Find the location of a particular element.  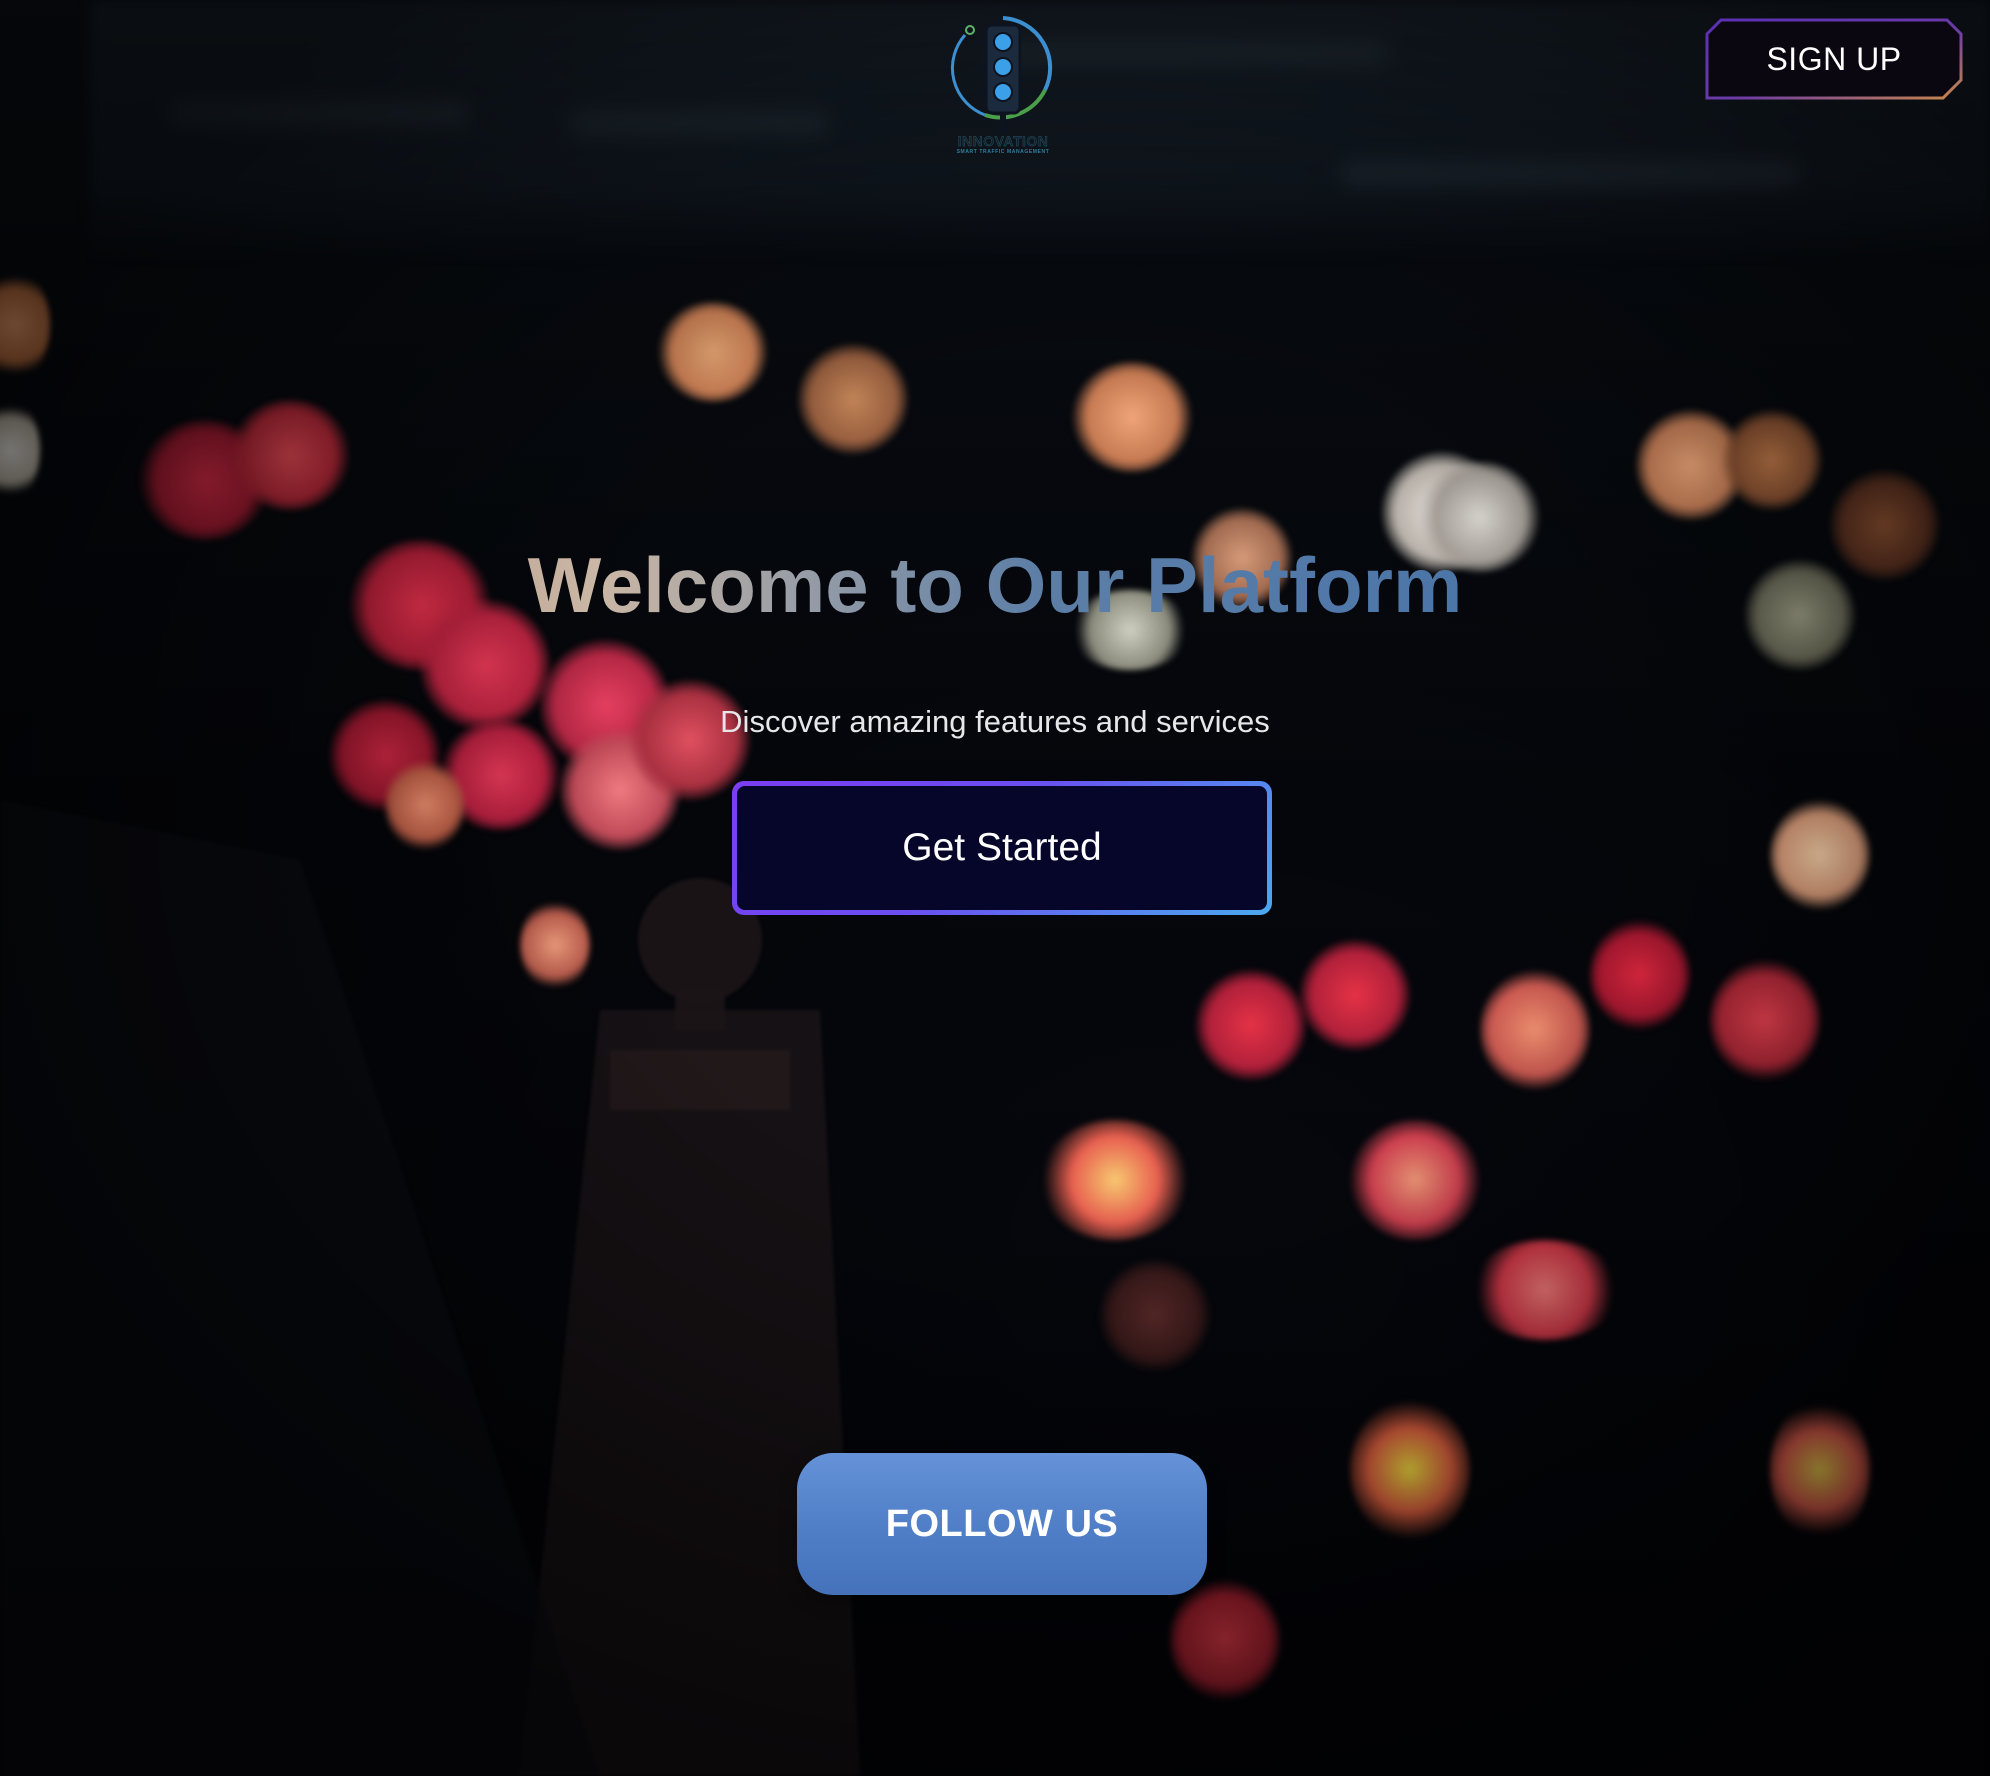

hero-title: Welcome to Our Platform is located at coordinates (995, 585).